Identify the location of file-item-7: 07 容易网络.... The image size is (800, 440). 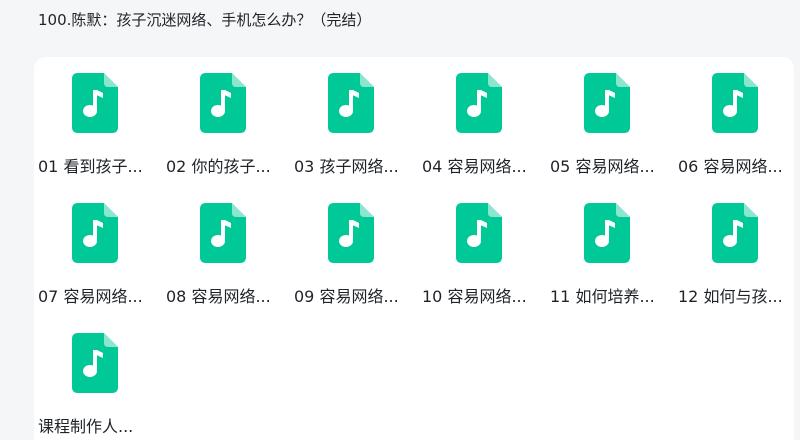
(98, 266).